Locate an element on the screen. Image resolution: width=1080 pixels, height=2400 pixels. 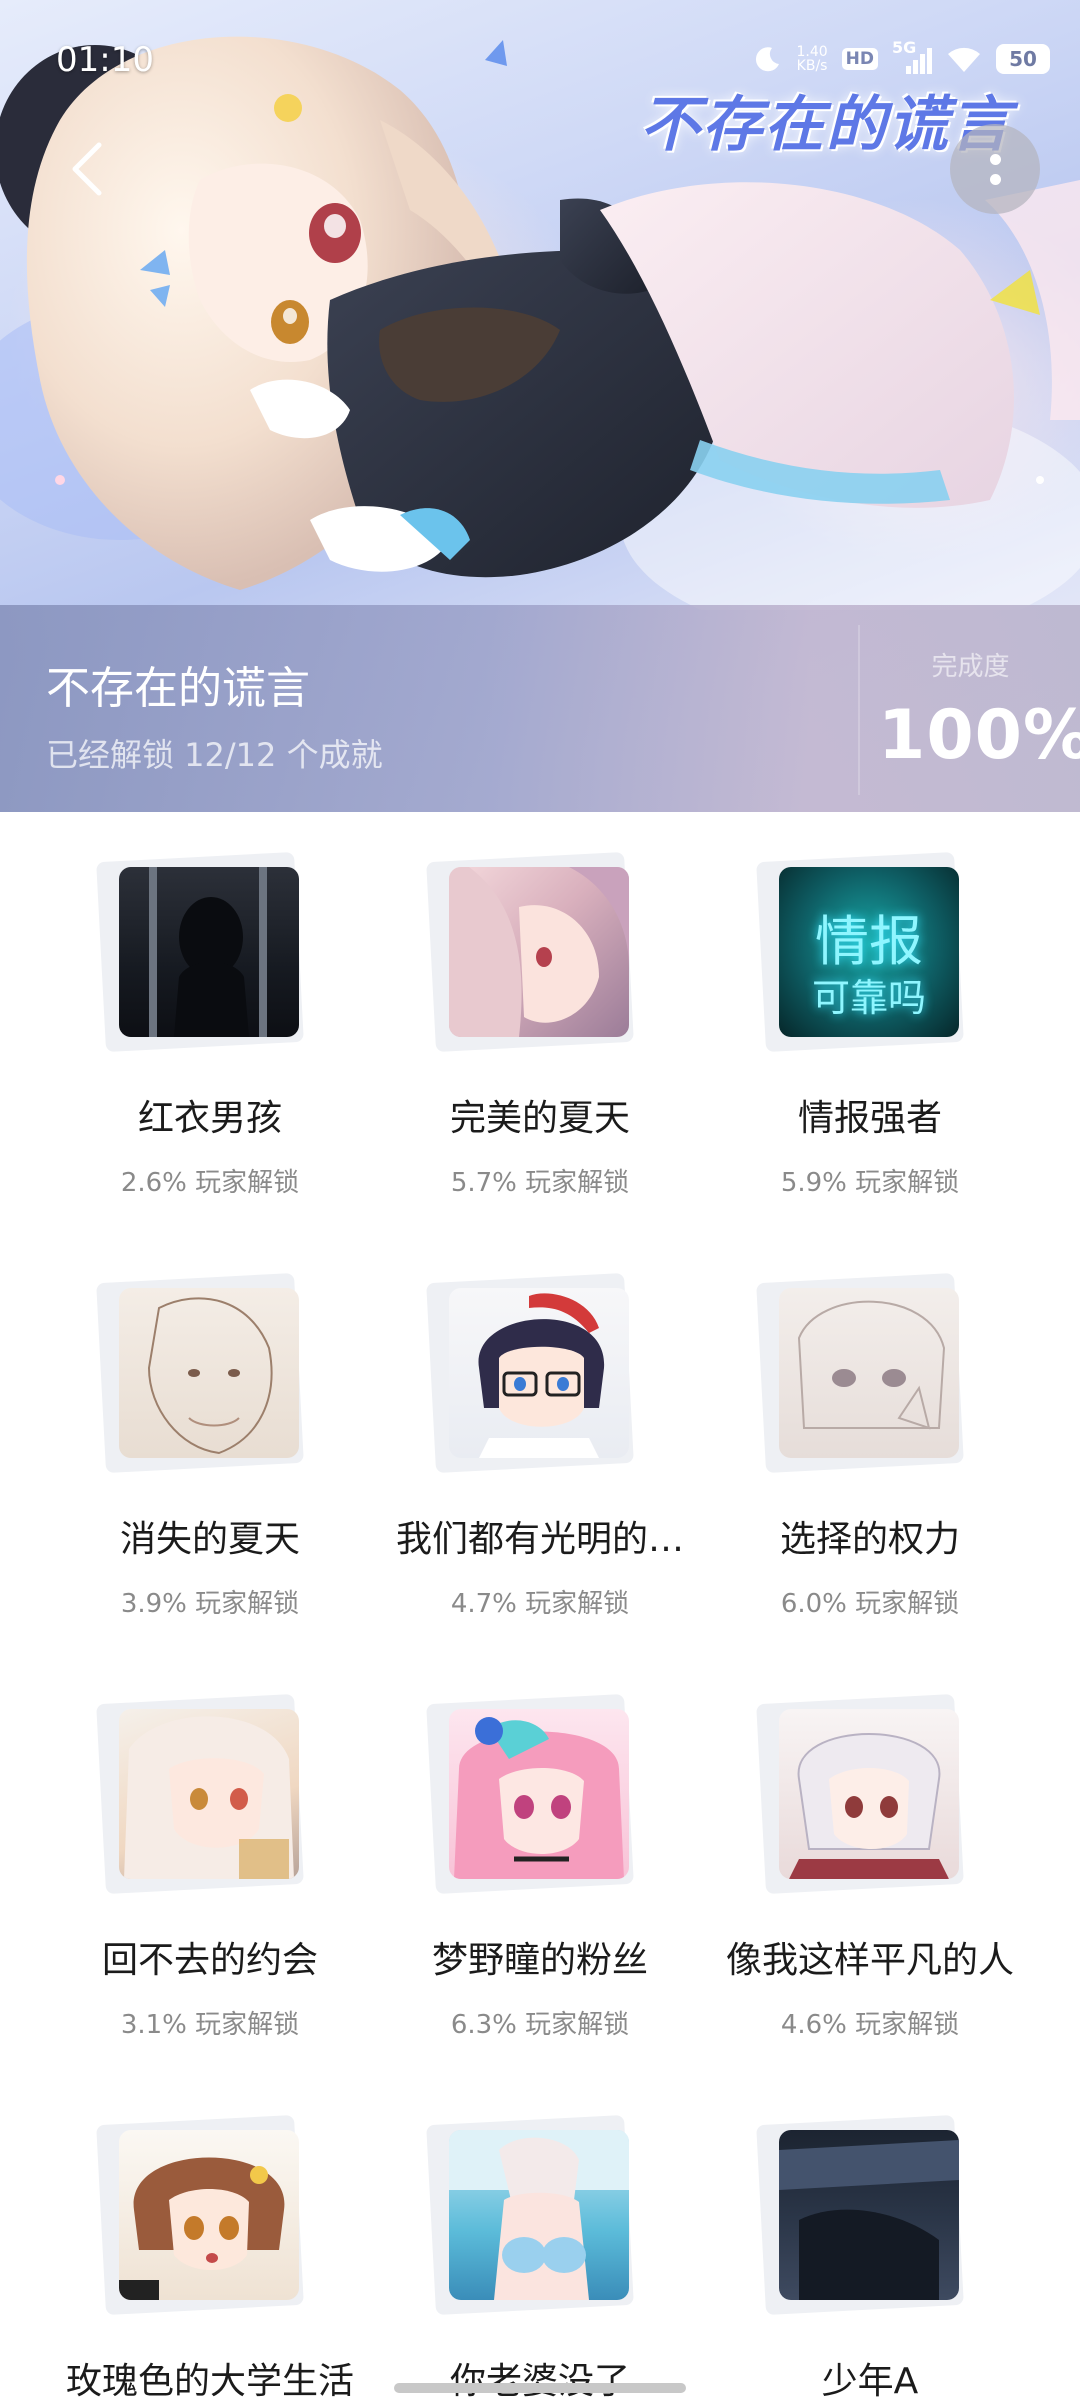
unlock-summary: 已经解锁 12/12 个成就 is located at coordinates (214, 755).